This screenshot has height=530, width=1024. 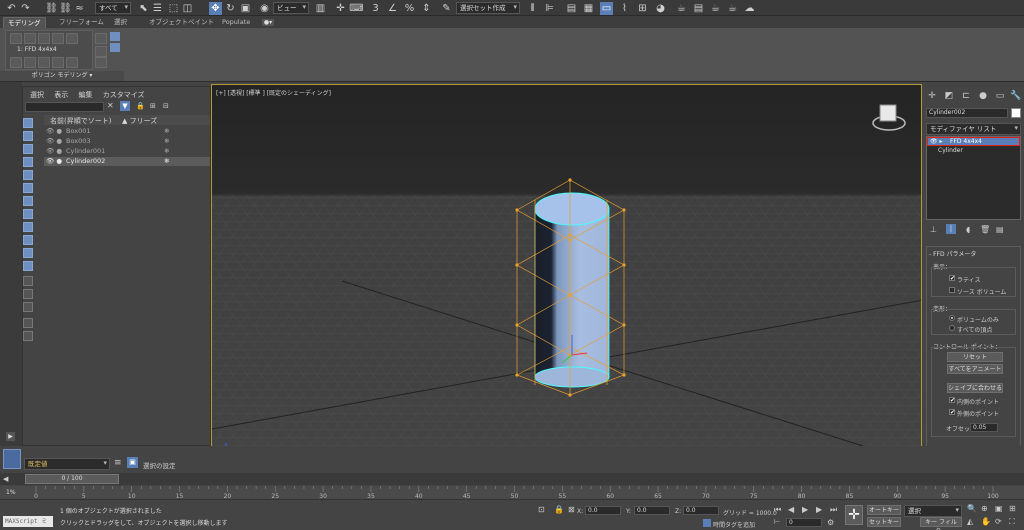 I want to click on key-mode-icon: ⊢, so click(x=777, y=522).